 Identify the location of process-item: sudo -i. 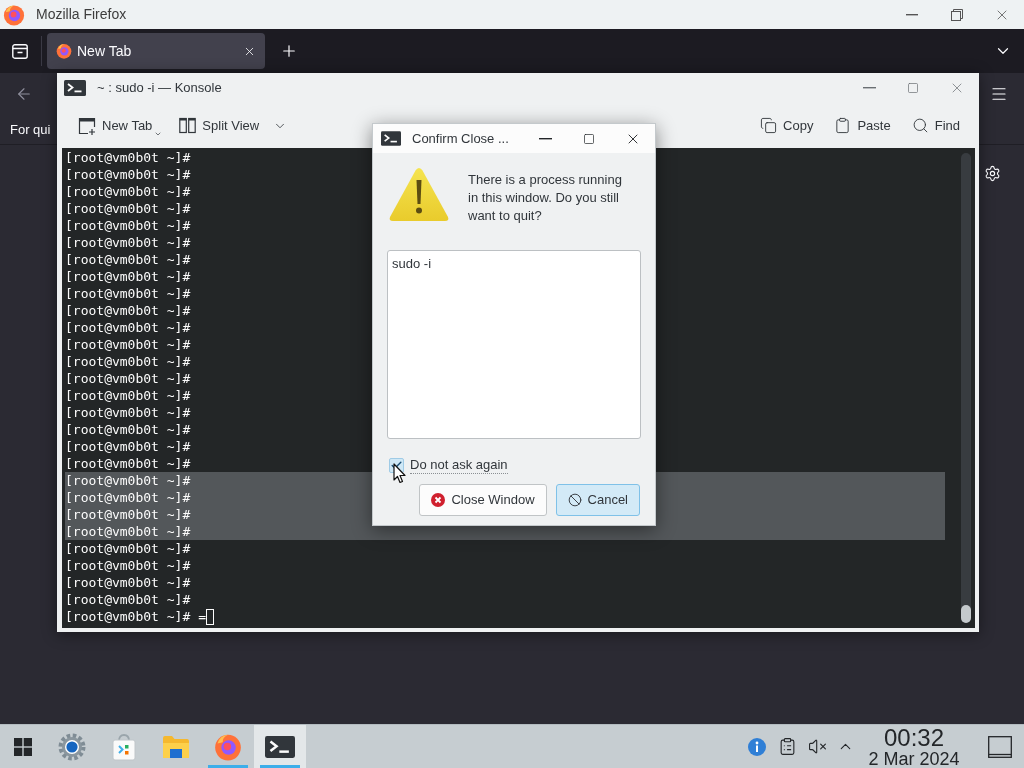
(412, 264).